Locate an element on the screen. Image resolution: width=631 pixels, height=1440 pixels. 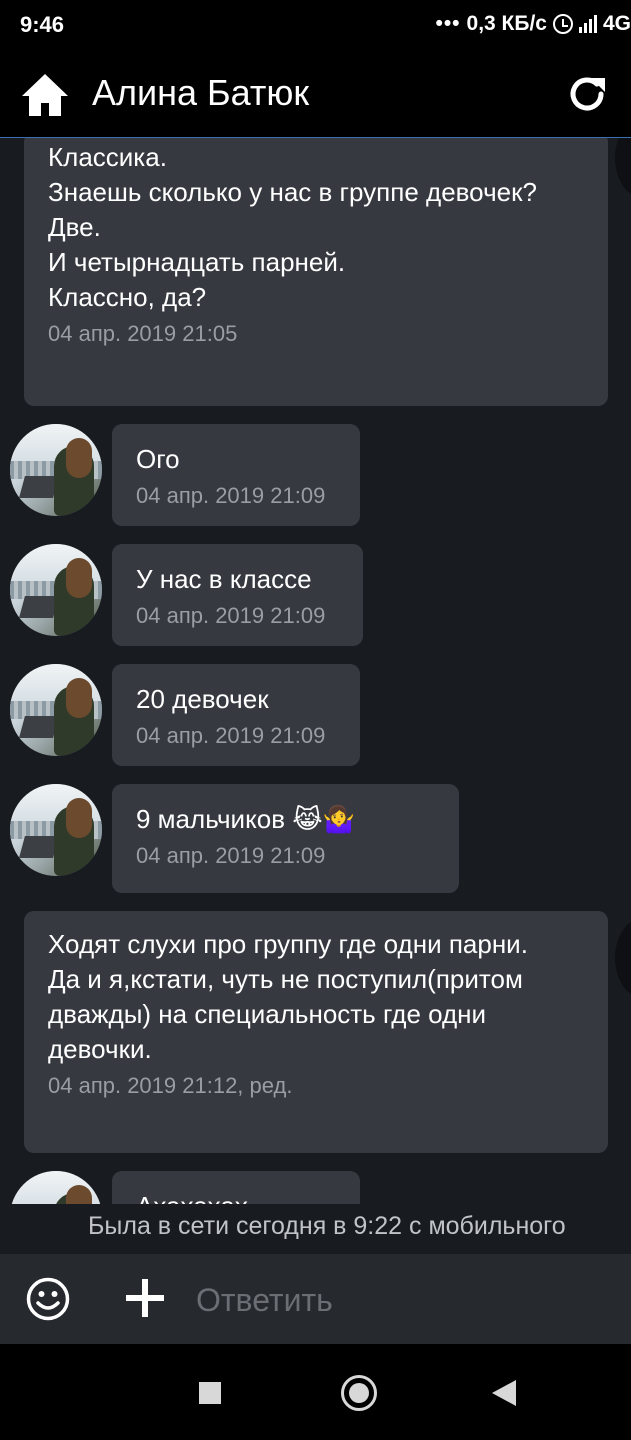
app-bar: Алина Батюк is located at coordinates (315, 95).